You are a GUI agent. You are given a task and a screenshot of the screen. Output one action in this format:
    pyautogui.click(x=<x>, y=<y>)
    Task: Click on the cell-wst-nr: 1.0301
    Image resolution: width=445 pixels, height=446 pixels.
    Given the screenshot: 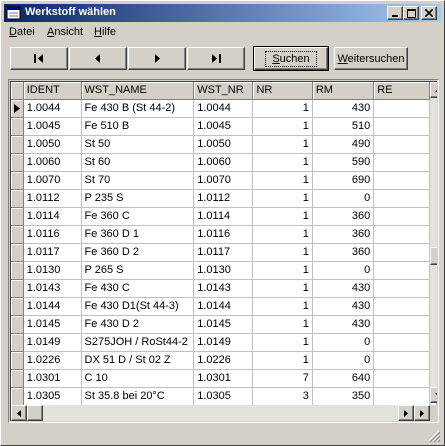 What is the action you would take?
    pyautogui.click(x=223, y=378)
    